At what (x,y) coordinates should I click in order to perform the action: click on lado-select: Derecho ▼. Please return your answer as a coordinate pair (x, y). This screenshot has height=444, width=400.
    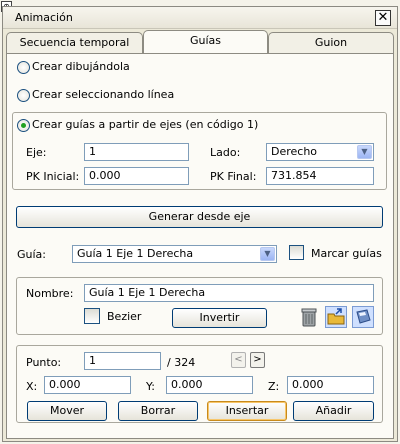
    Looking at the image, I should click on (320, 152).